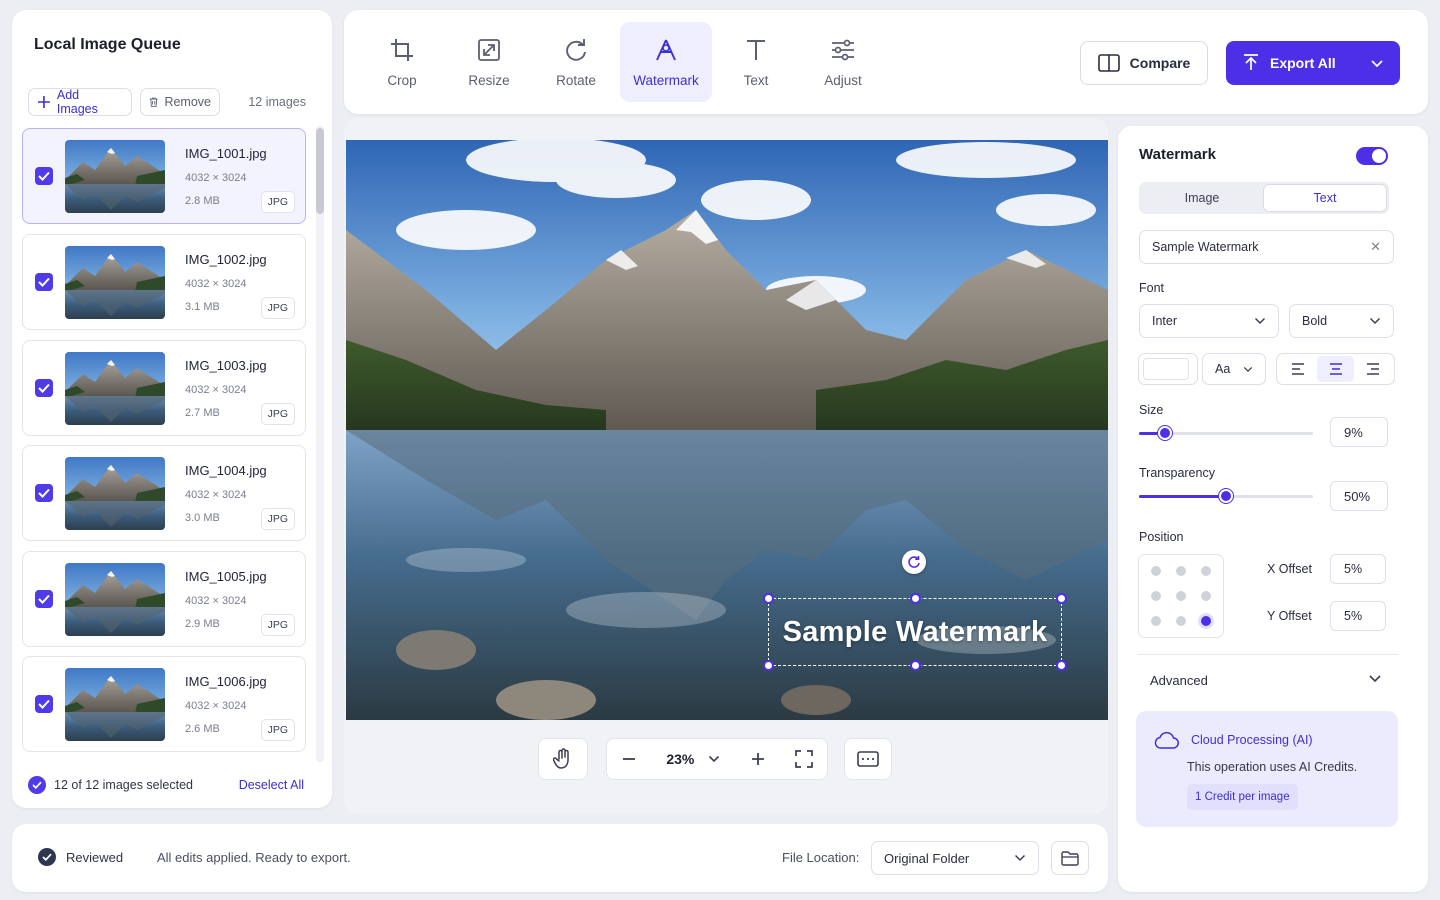 This screenshot has width=1440, height=900. What do you see at coordinates (1155, 620) in the screenshot?
I see `position-bottom-left` at bounding box center [1155, 620].